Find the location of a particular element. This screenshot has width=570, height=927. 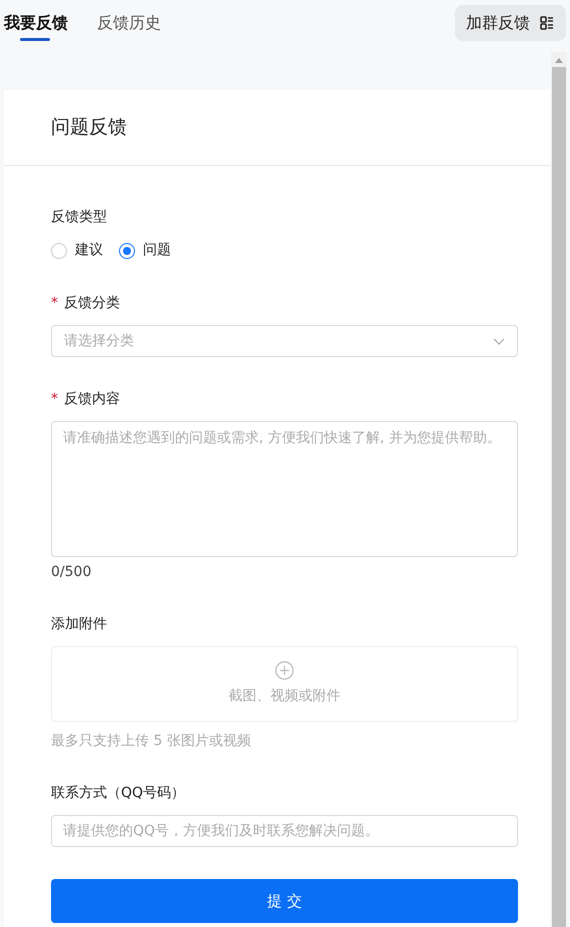

scrollbar is located at coordinates (559, 489).